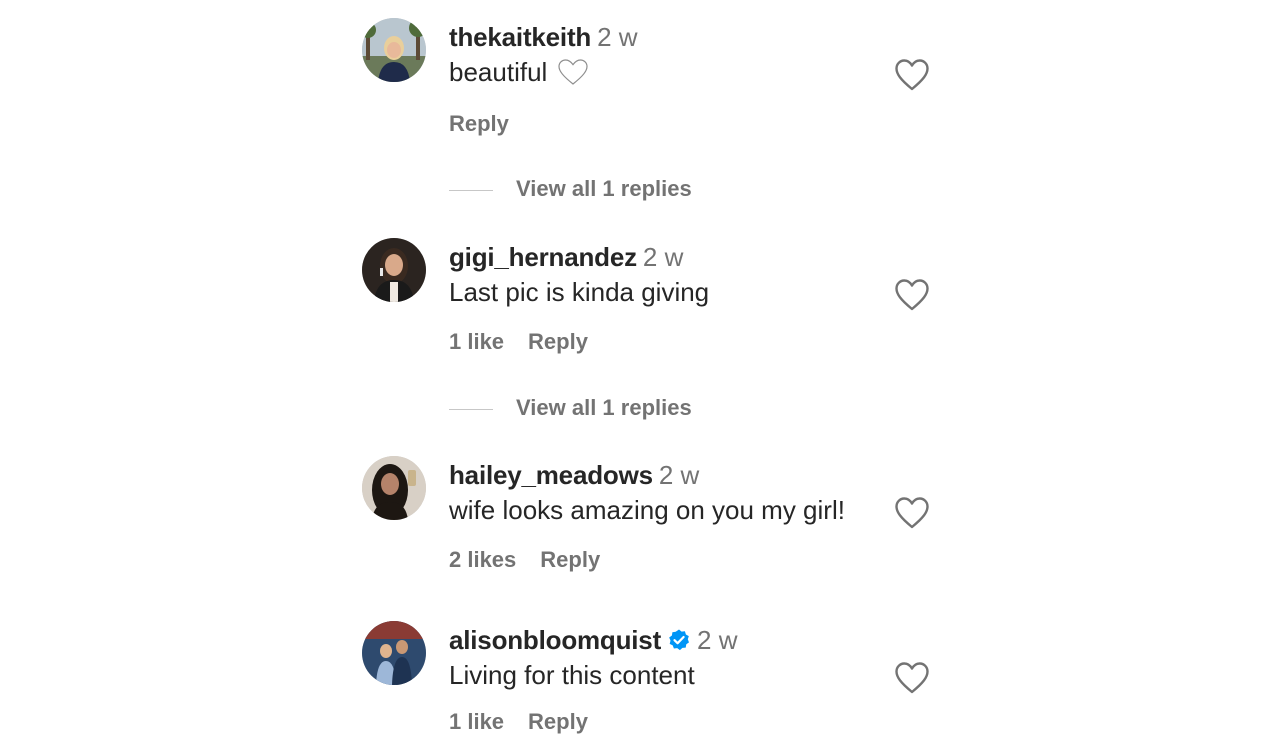 This screenshot has height=741, width=1280. I want to click on comment-text: wife looks amazing on you my girl!, so click(647, 510).